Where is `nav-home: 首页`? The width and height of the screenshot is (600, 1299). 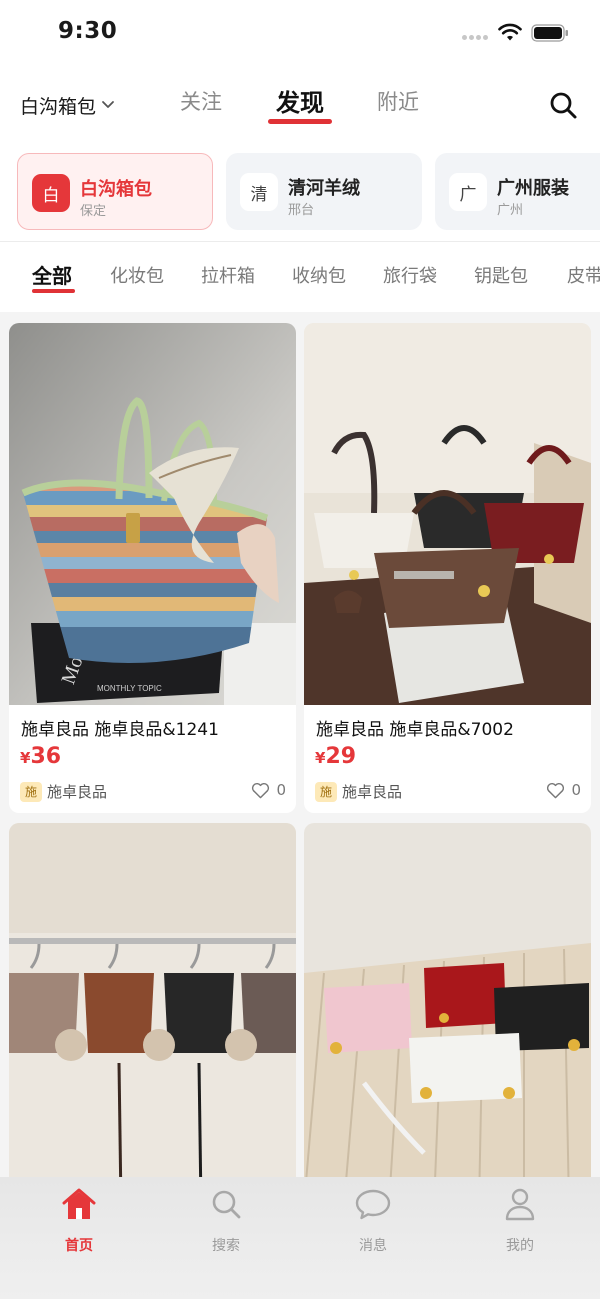
nav-home: 首页 is located at coordinates (79, 1220).